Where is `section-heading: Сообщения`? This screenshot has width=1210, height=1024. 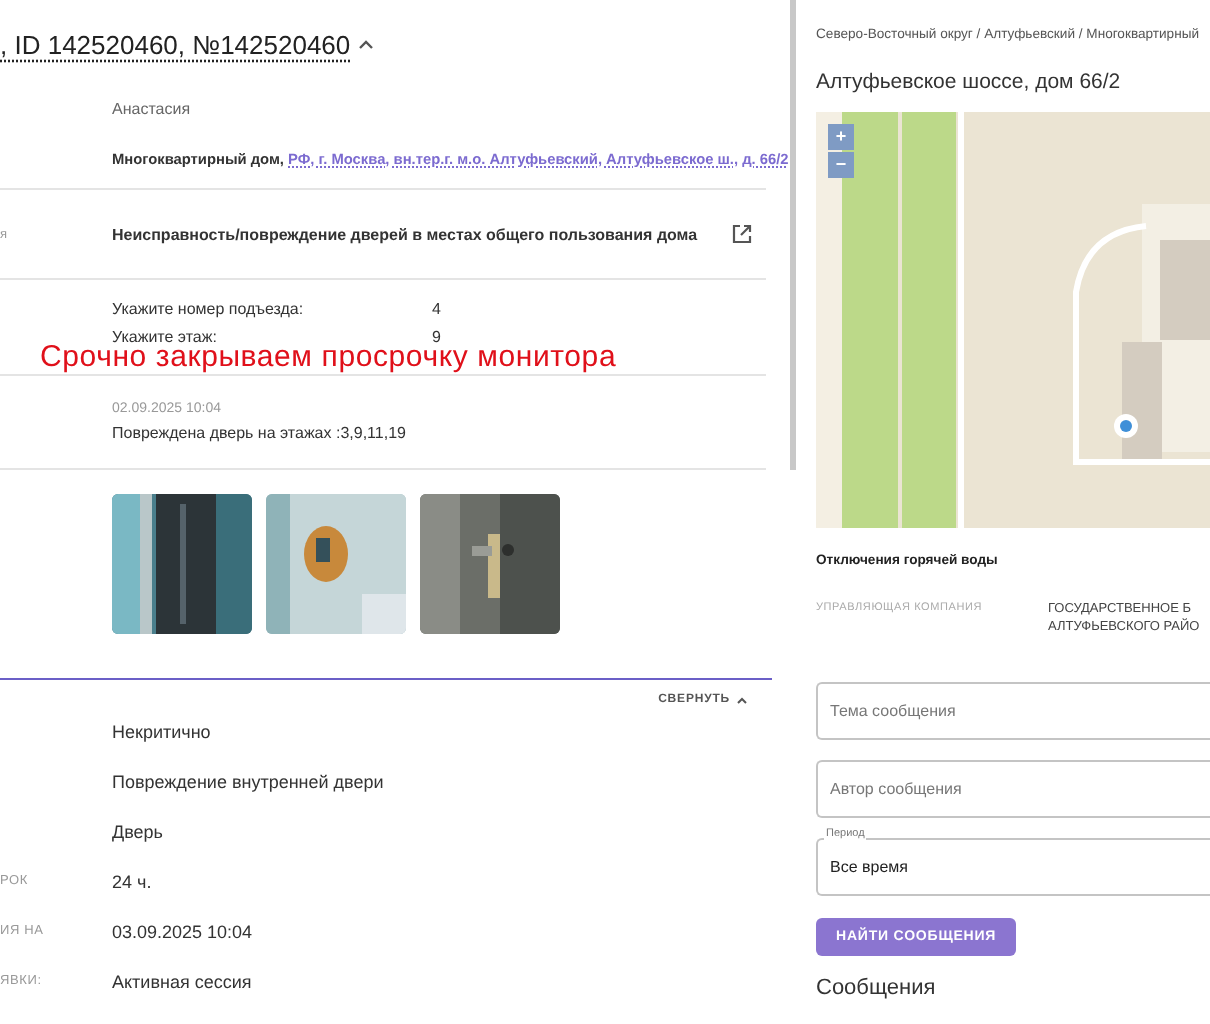 section-heading: Сообщения is located at coordinates (877, 988).